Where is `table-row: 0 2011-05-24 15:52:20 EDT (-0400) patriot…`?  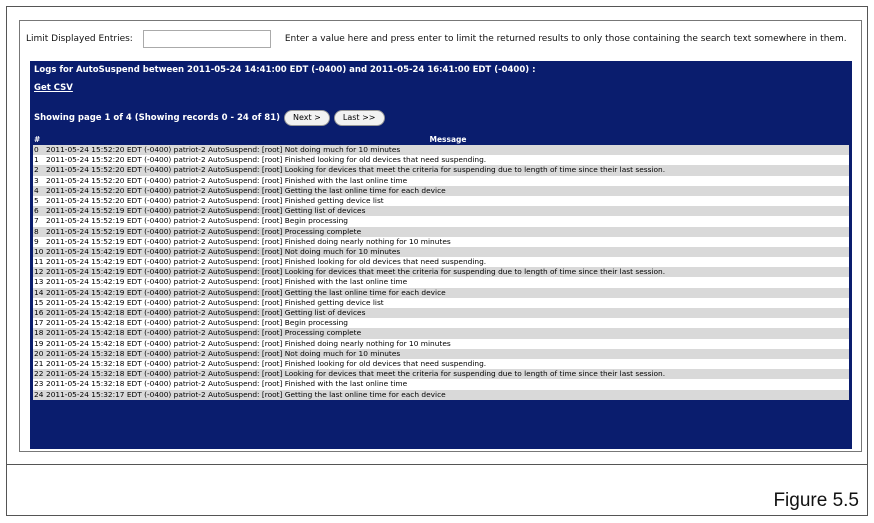
table-row: 0 2011-05-24 15:52:20 EDT (-0400) patriot… is located at coordinates (441, 150).